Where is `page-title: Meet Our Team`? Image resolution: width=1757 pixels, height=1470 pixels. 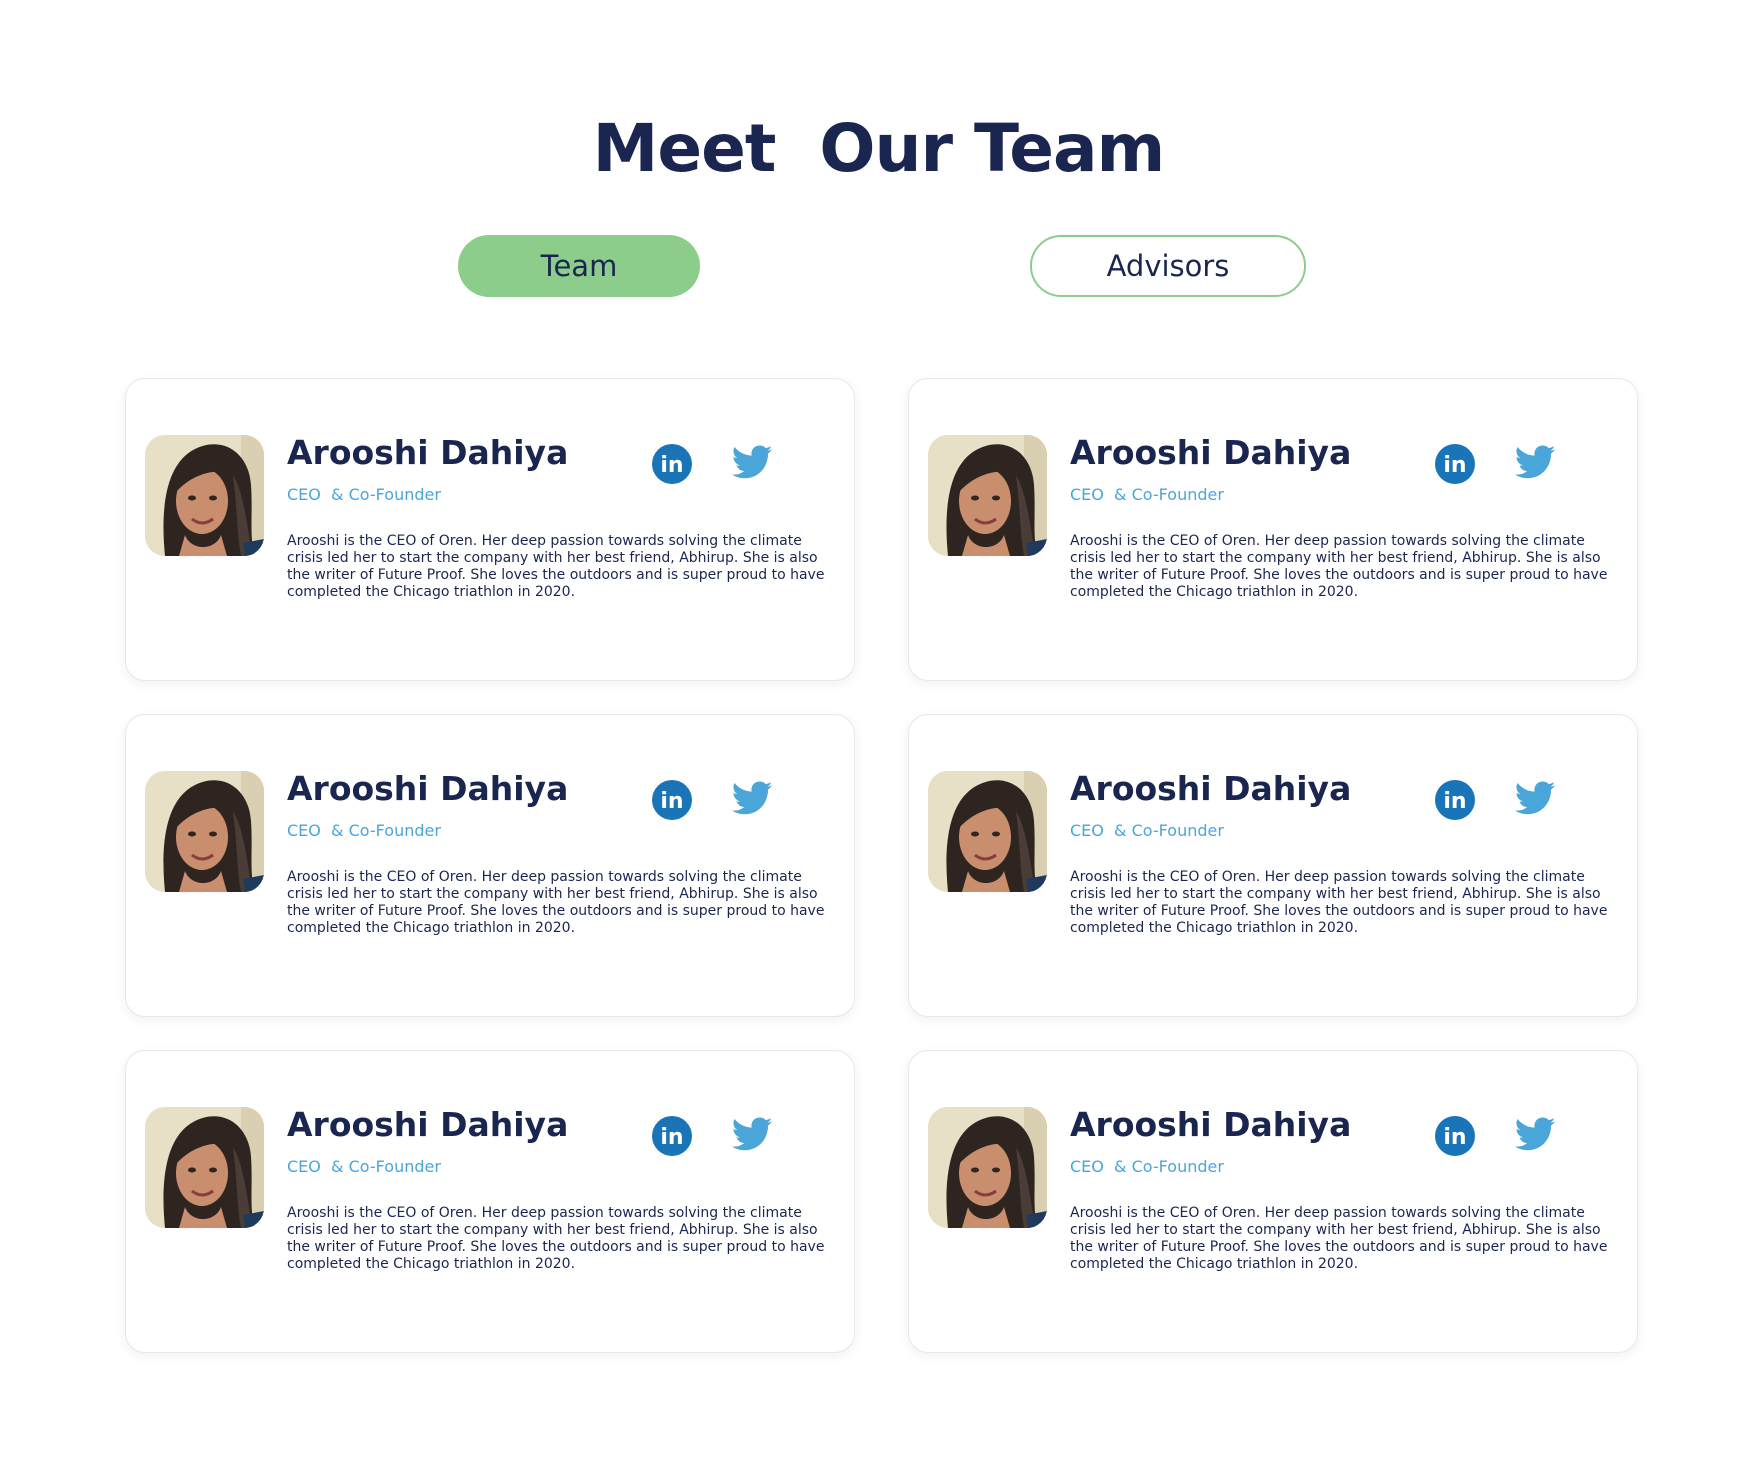
page-title: Meet Our Team is located at coordinates (879, 149).